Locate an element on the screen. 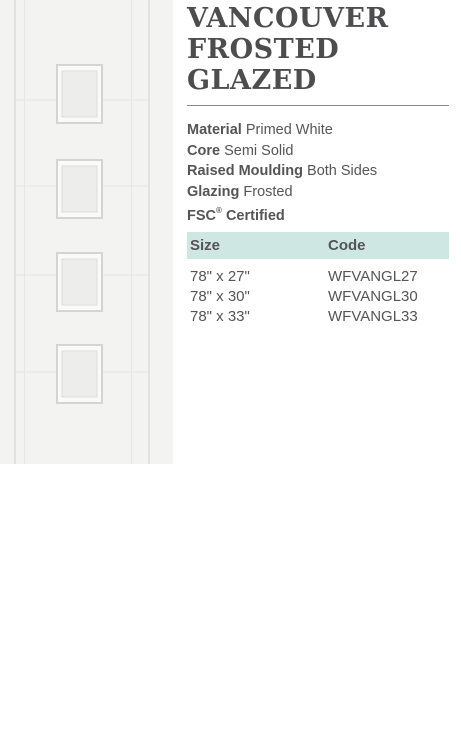  table-header-row: Size Code is located at coordinates (318, 246).